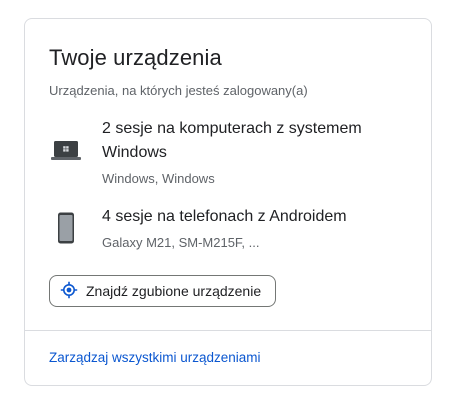 This screenshot has height=405, width=455. I want to click on device-name: 4 sesje na telefonach z Androidem, so click(224, 216).